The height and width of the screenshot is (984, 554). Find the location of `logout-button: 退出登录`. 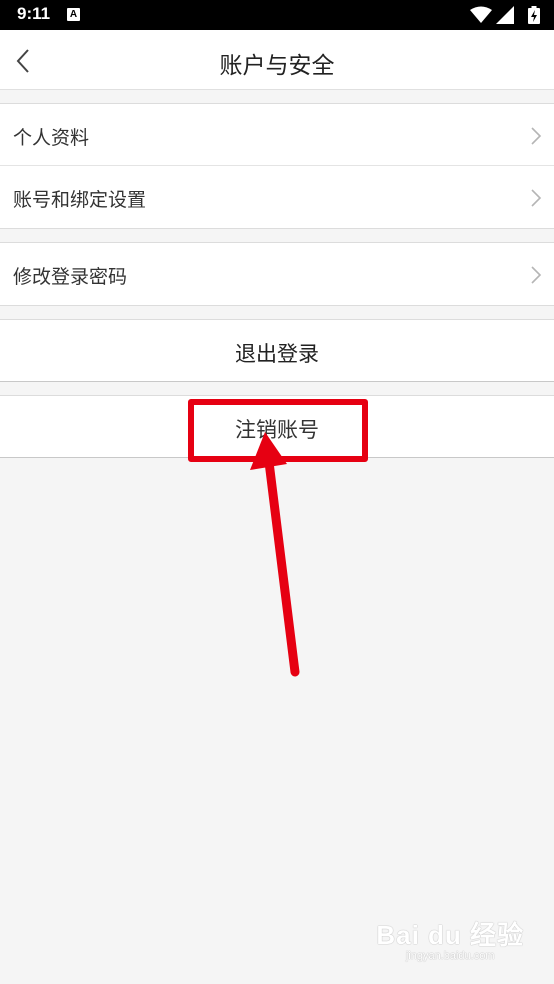

logout-button: 退出登录 is located at coordinates (277, 350).